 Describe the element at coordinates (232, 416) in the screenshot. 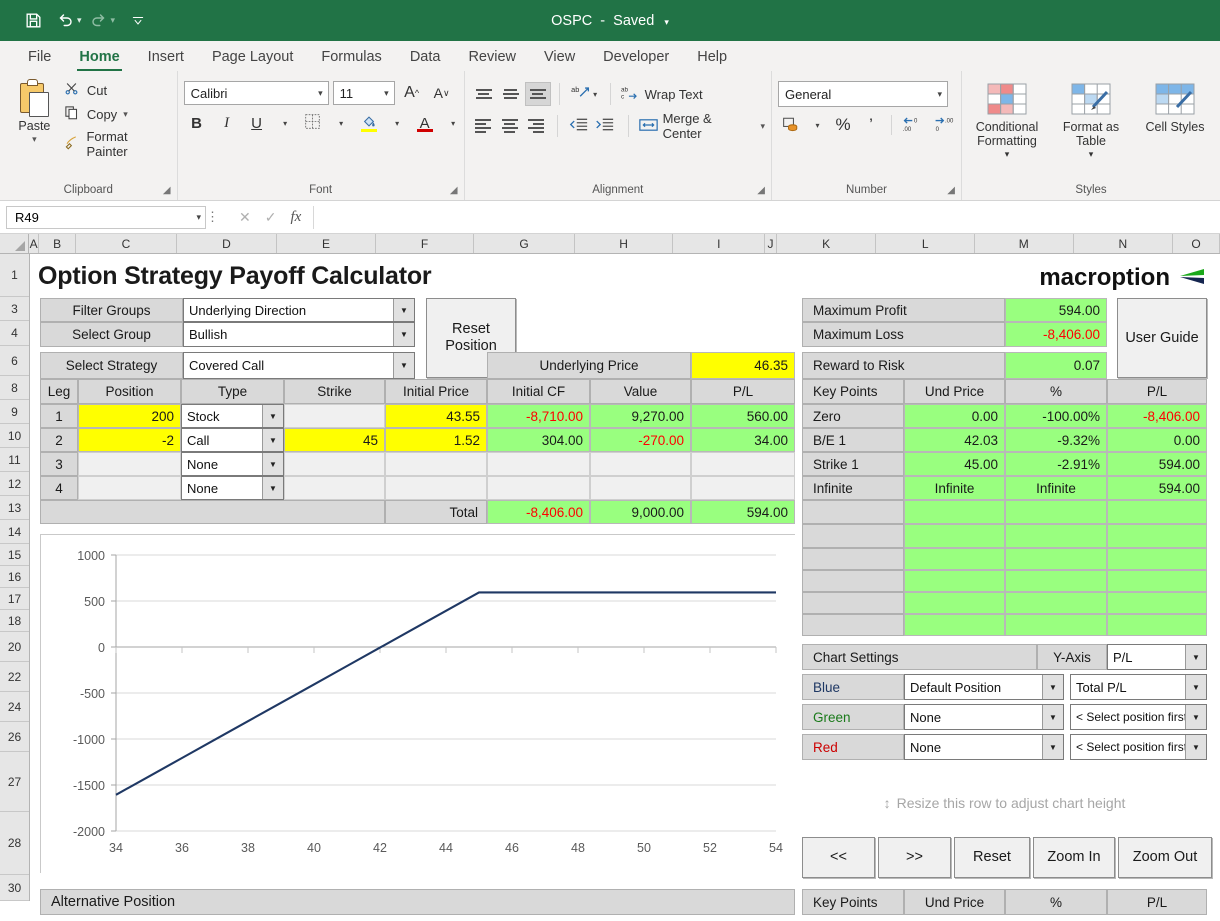

I see `leg-1-type-dropdown: Stock ▼` at that location.